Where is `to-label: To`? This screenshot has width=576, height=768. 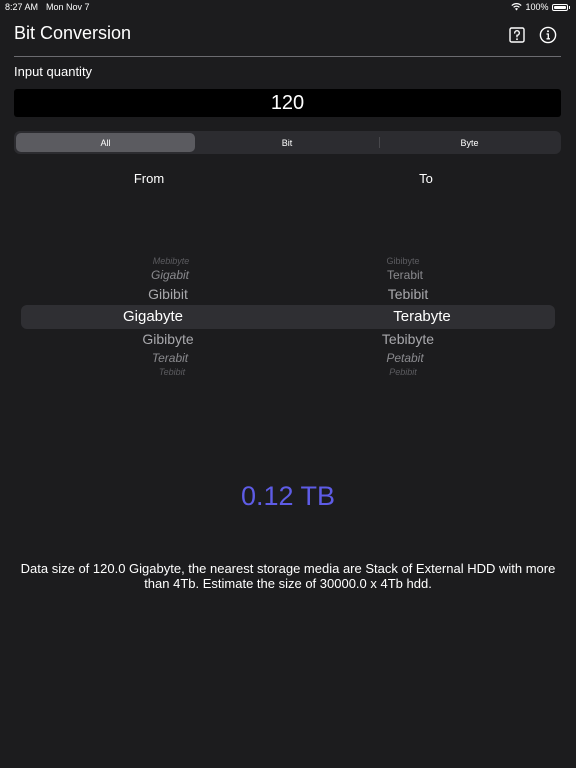
to-label: To is located at coordinates (426, 178).